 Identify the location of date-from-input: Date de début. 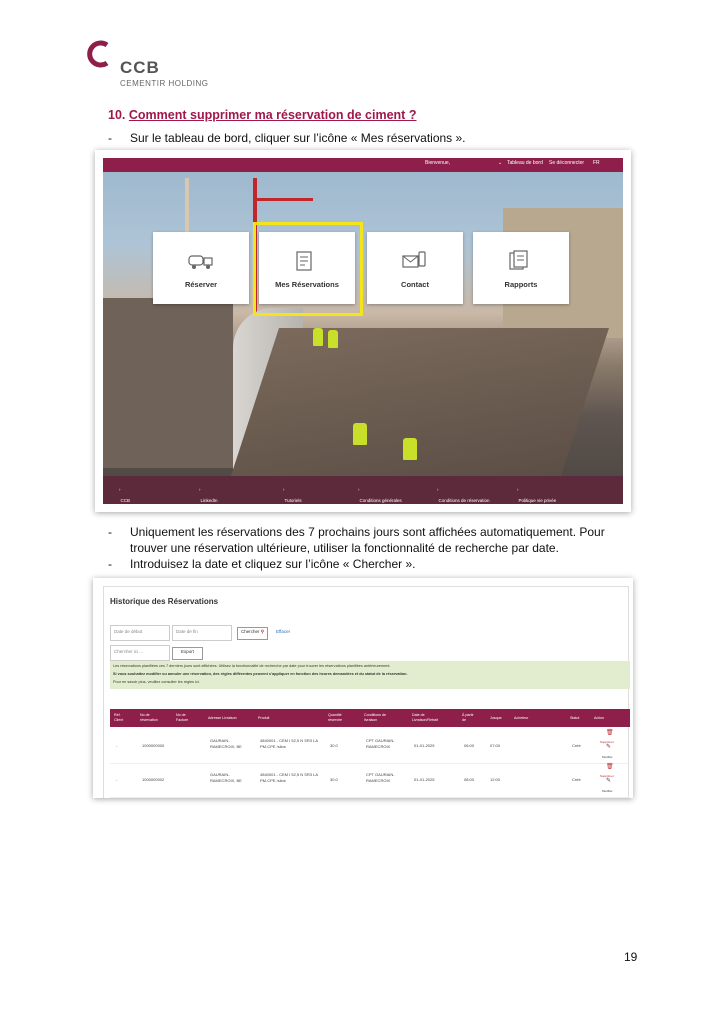
(140, 633).